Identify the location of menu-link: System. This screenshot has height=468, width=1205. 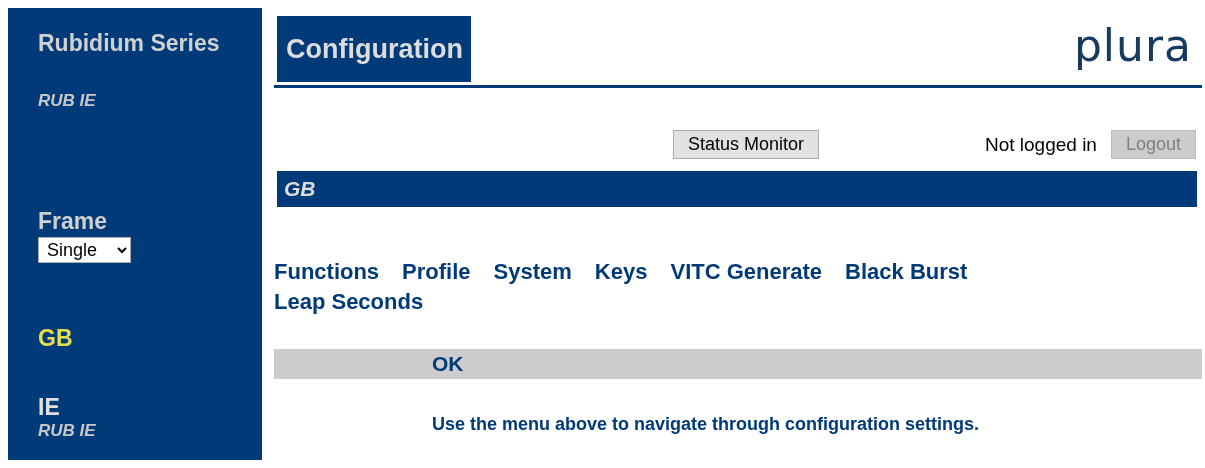
(532, 272).